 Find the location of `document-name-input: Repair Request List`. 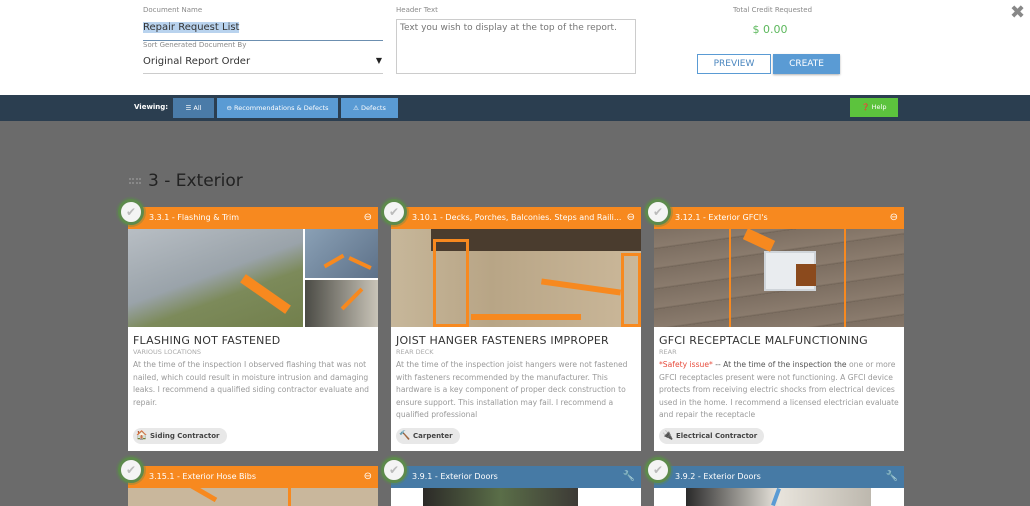

document-name-input: Repair Request List is located at coordinates (263, 30).